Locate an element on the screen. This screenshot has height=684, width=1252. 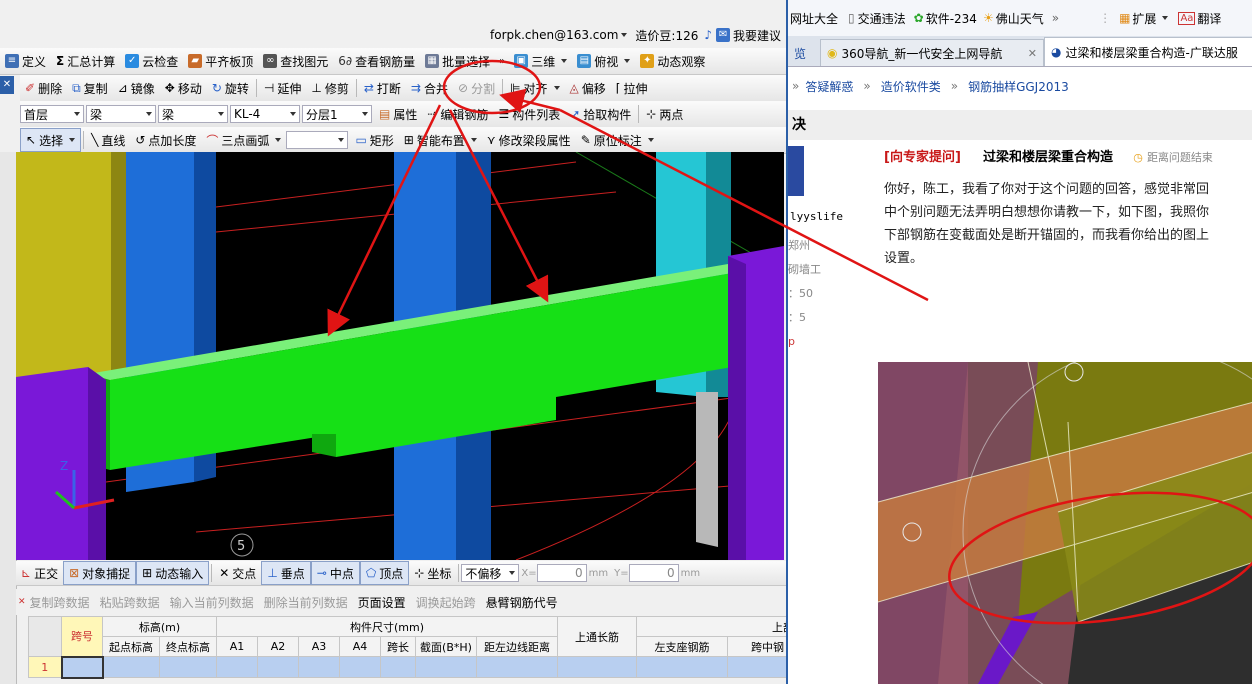
tab-360-nav: ◉ 360导航_新一代安全上网导航 ✕ is located at coordinates (932, 52).